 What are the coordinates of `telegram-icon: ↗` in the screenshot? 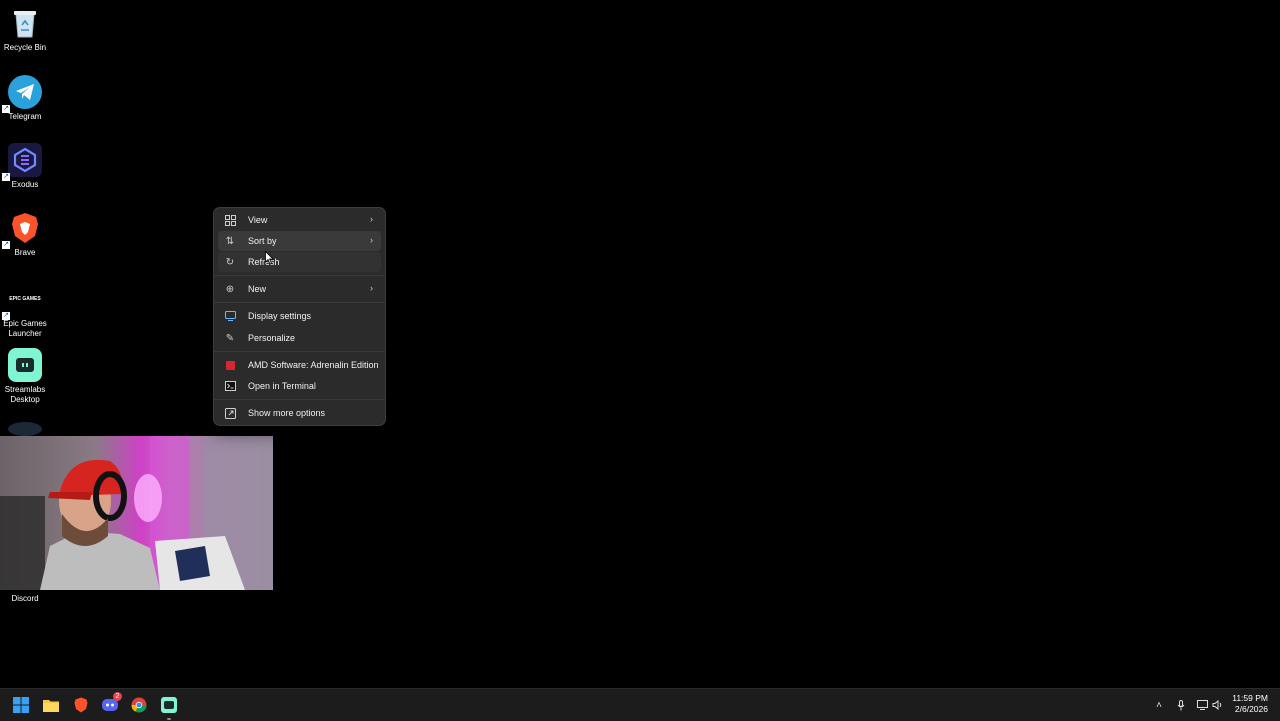 It's located at (22, 94).